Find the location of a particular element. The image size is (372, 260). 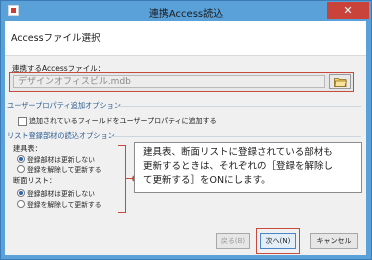

window-title: 連携Access読込 is located at coordinates (186, 14).